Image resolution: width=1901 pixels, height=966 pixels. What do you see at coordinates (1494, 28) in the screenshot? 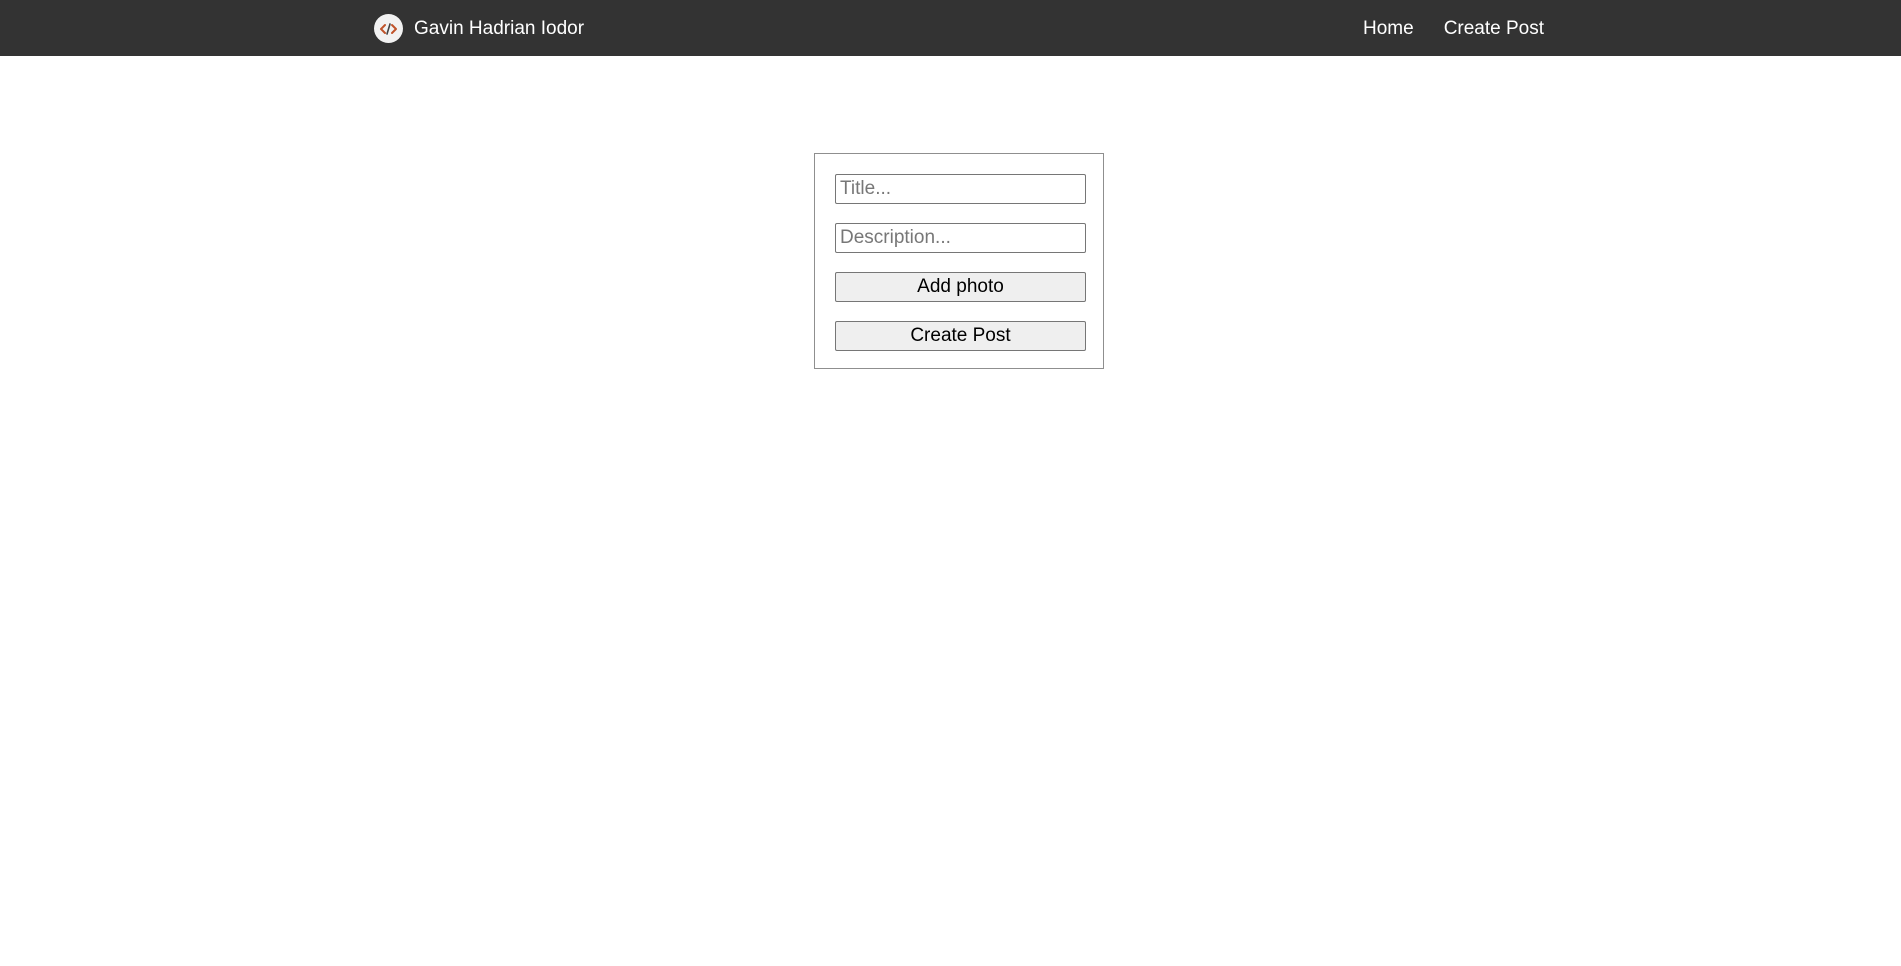
I see `nav-link-create-post: Create Post` at bounding box center [1494, 28].